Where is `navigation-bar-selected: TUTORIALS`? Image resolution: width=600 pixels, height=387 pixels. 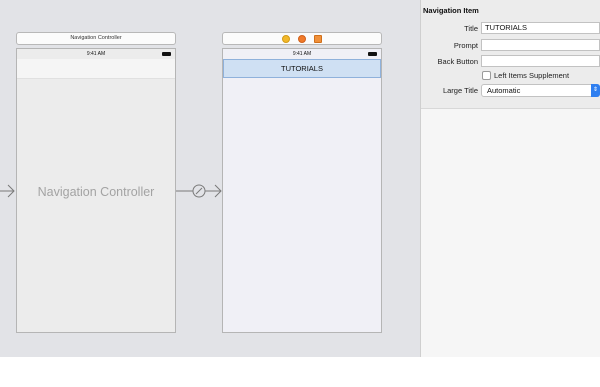 navigation-bar-selected: TUTORIALS is located at coordinates (302, 68).